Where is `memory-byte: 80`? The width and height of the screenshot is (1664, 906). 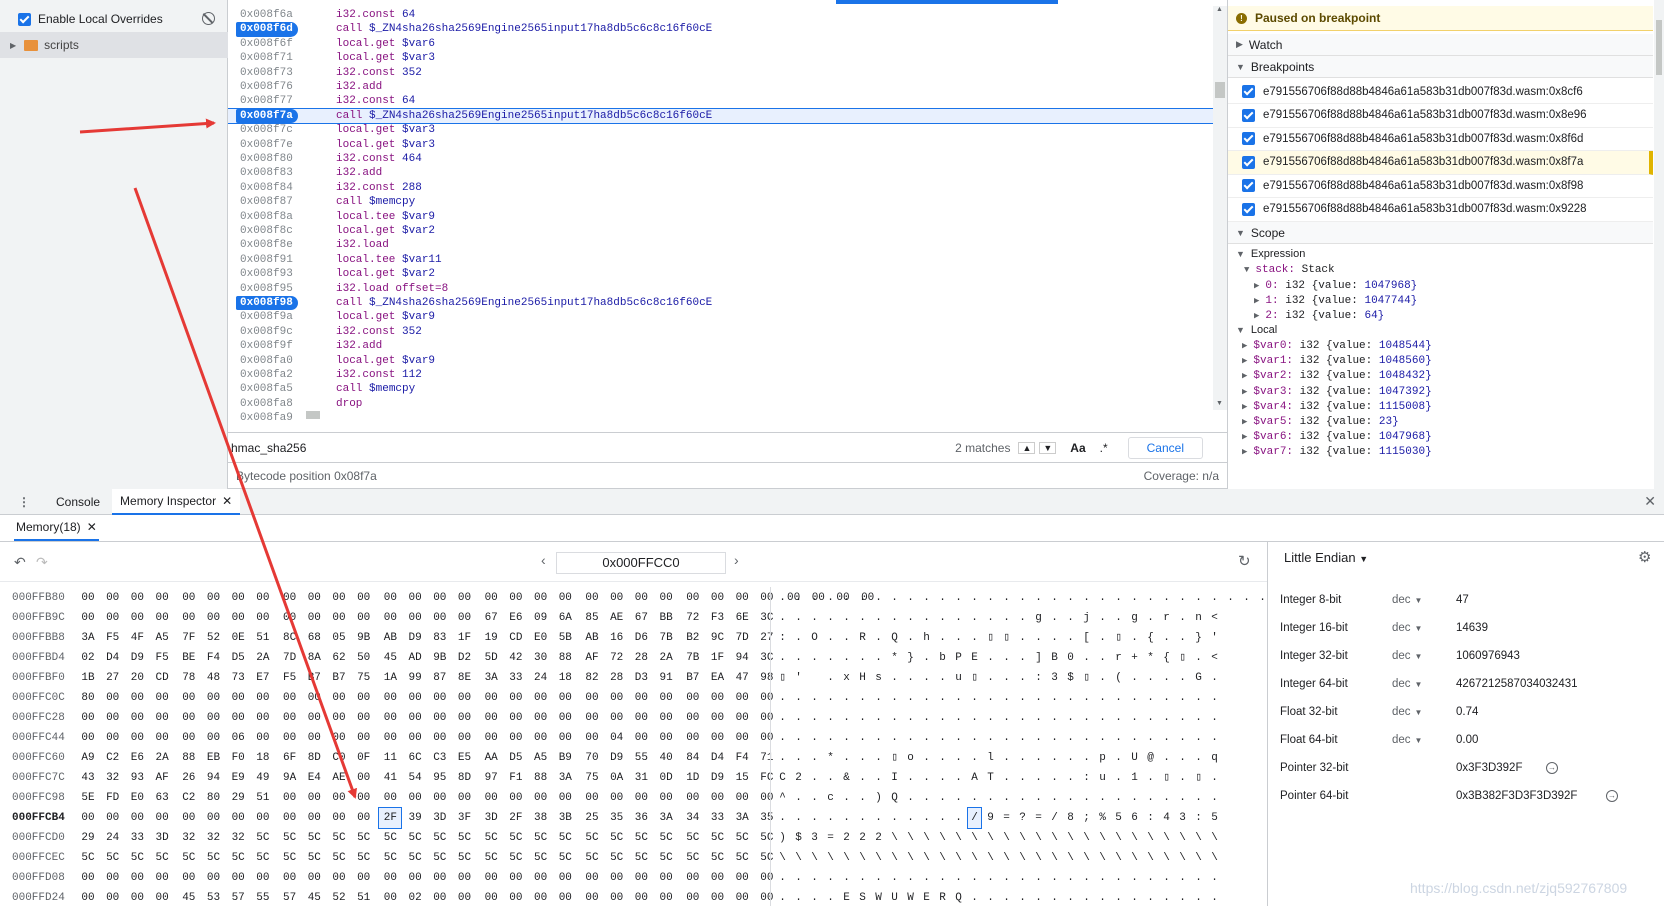 memory-byte: 80 is located at coordinates (214, 798).